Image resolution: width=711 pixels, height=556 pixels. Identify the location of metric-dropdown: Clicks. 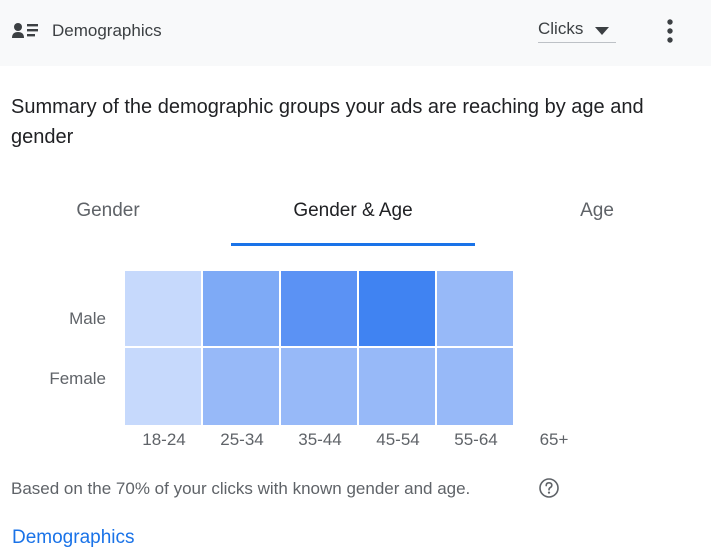
(577, 29).